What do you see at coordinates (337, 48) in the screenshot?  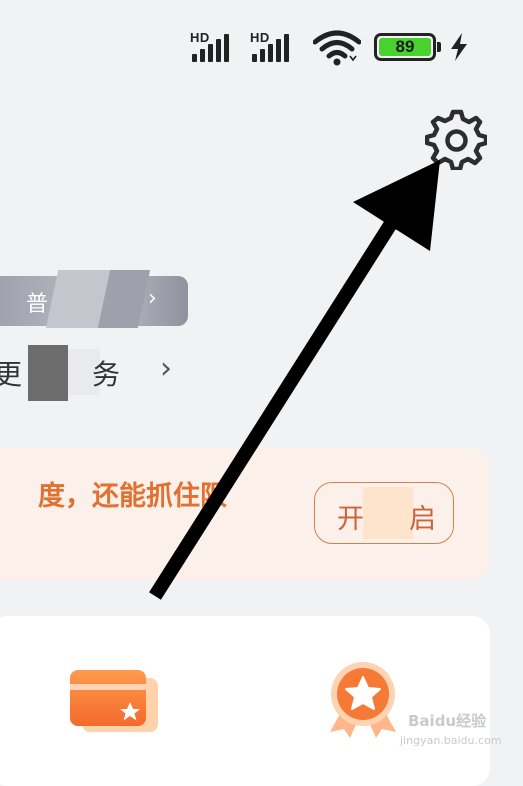 I see `wifi-icon` at bounding box center [337, 48].